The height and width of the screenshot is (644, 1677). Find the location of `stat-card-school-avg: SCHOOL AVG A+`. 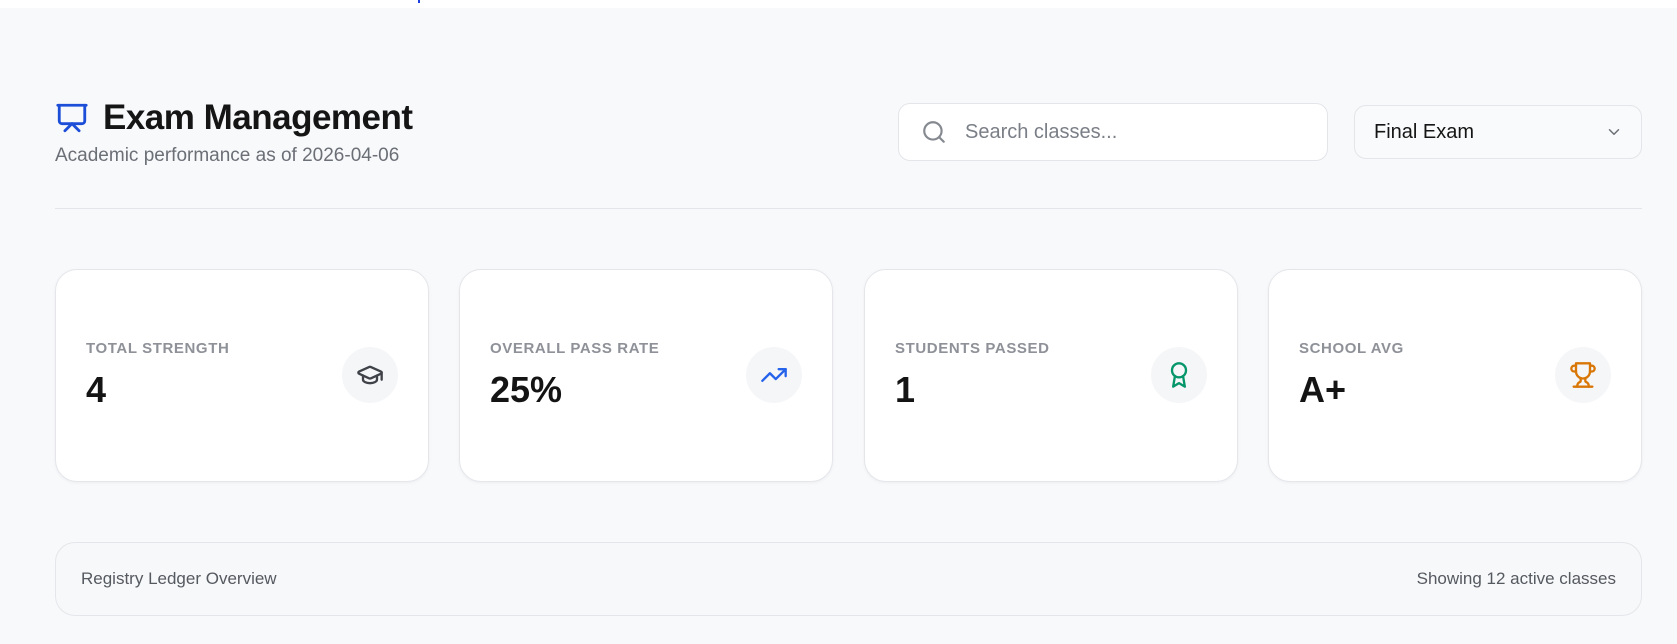

stat-card-school-avg: SCHOOL AVG A+ is located at coordinates (1455, 375).